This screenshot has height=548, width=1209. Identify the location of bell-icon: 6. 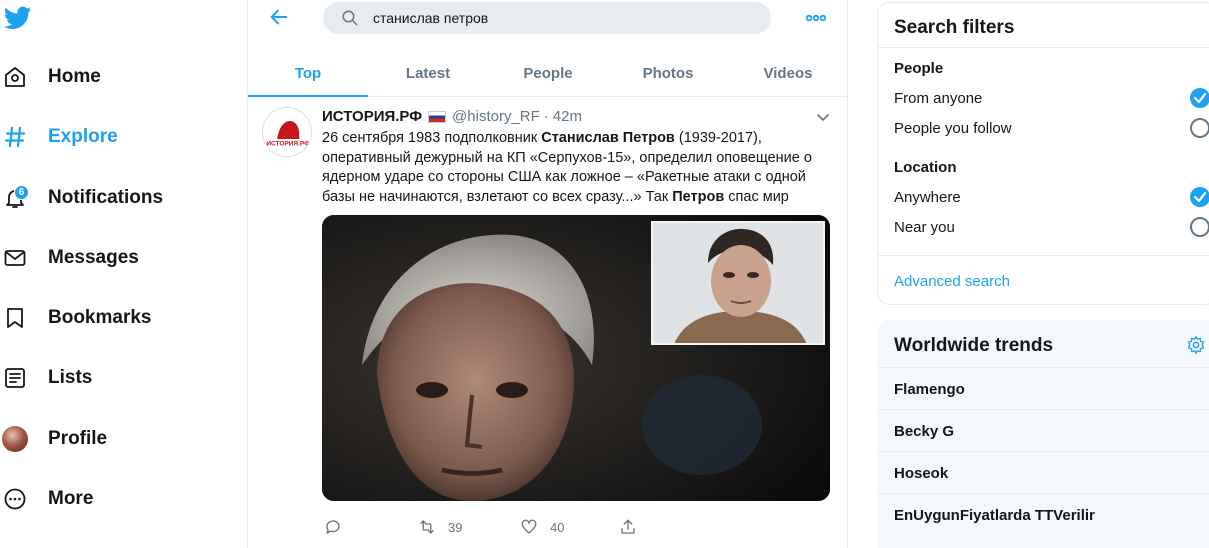
(15, 198).